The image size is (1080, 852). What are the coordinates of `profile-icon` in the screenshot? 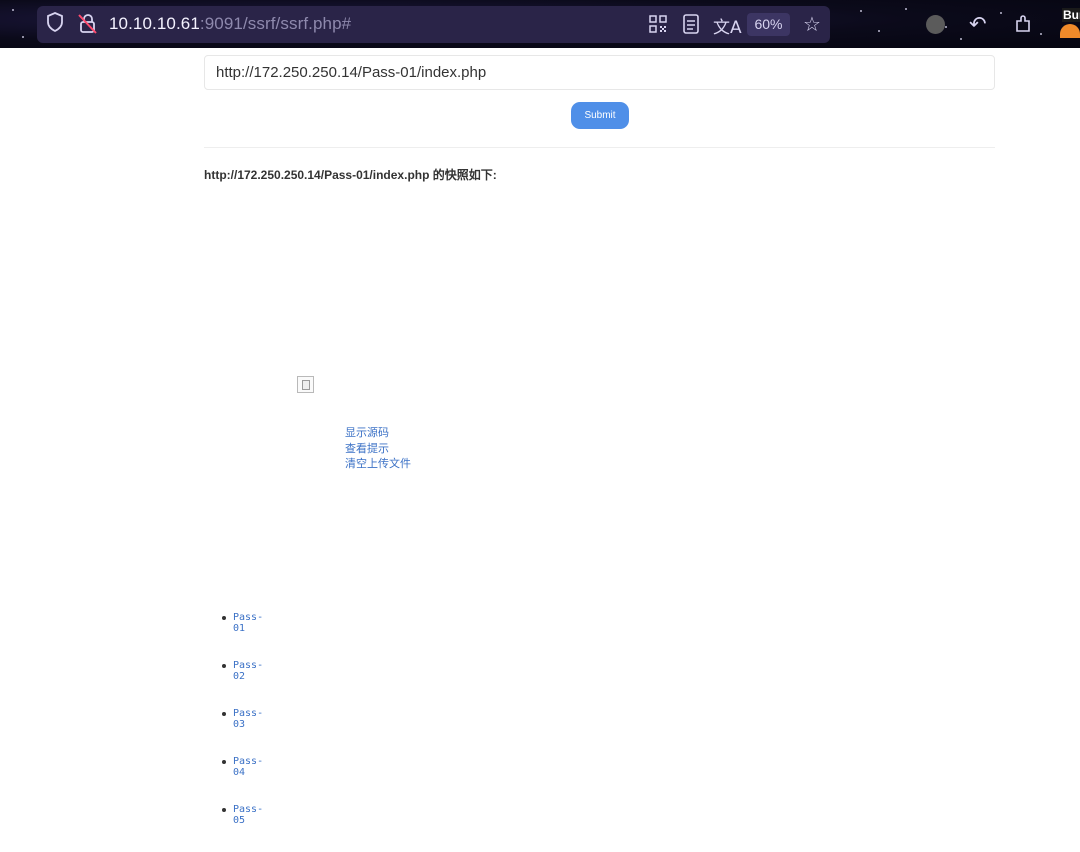 It's located at (935, 24).